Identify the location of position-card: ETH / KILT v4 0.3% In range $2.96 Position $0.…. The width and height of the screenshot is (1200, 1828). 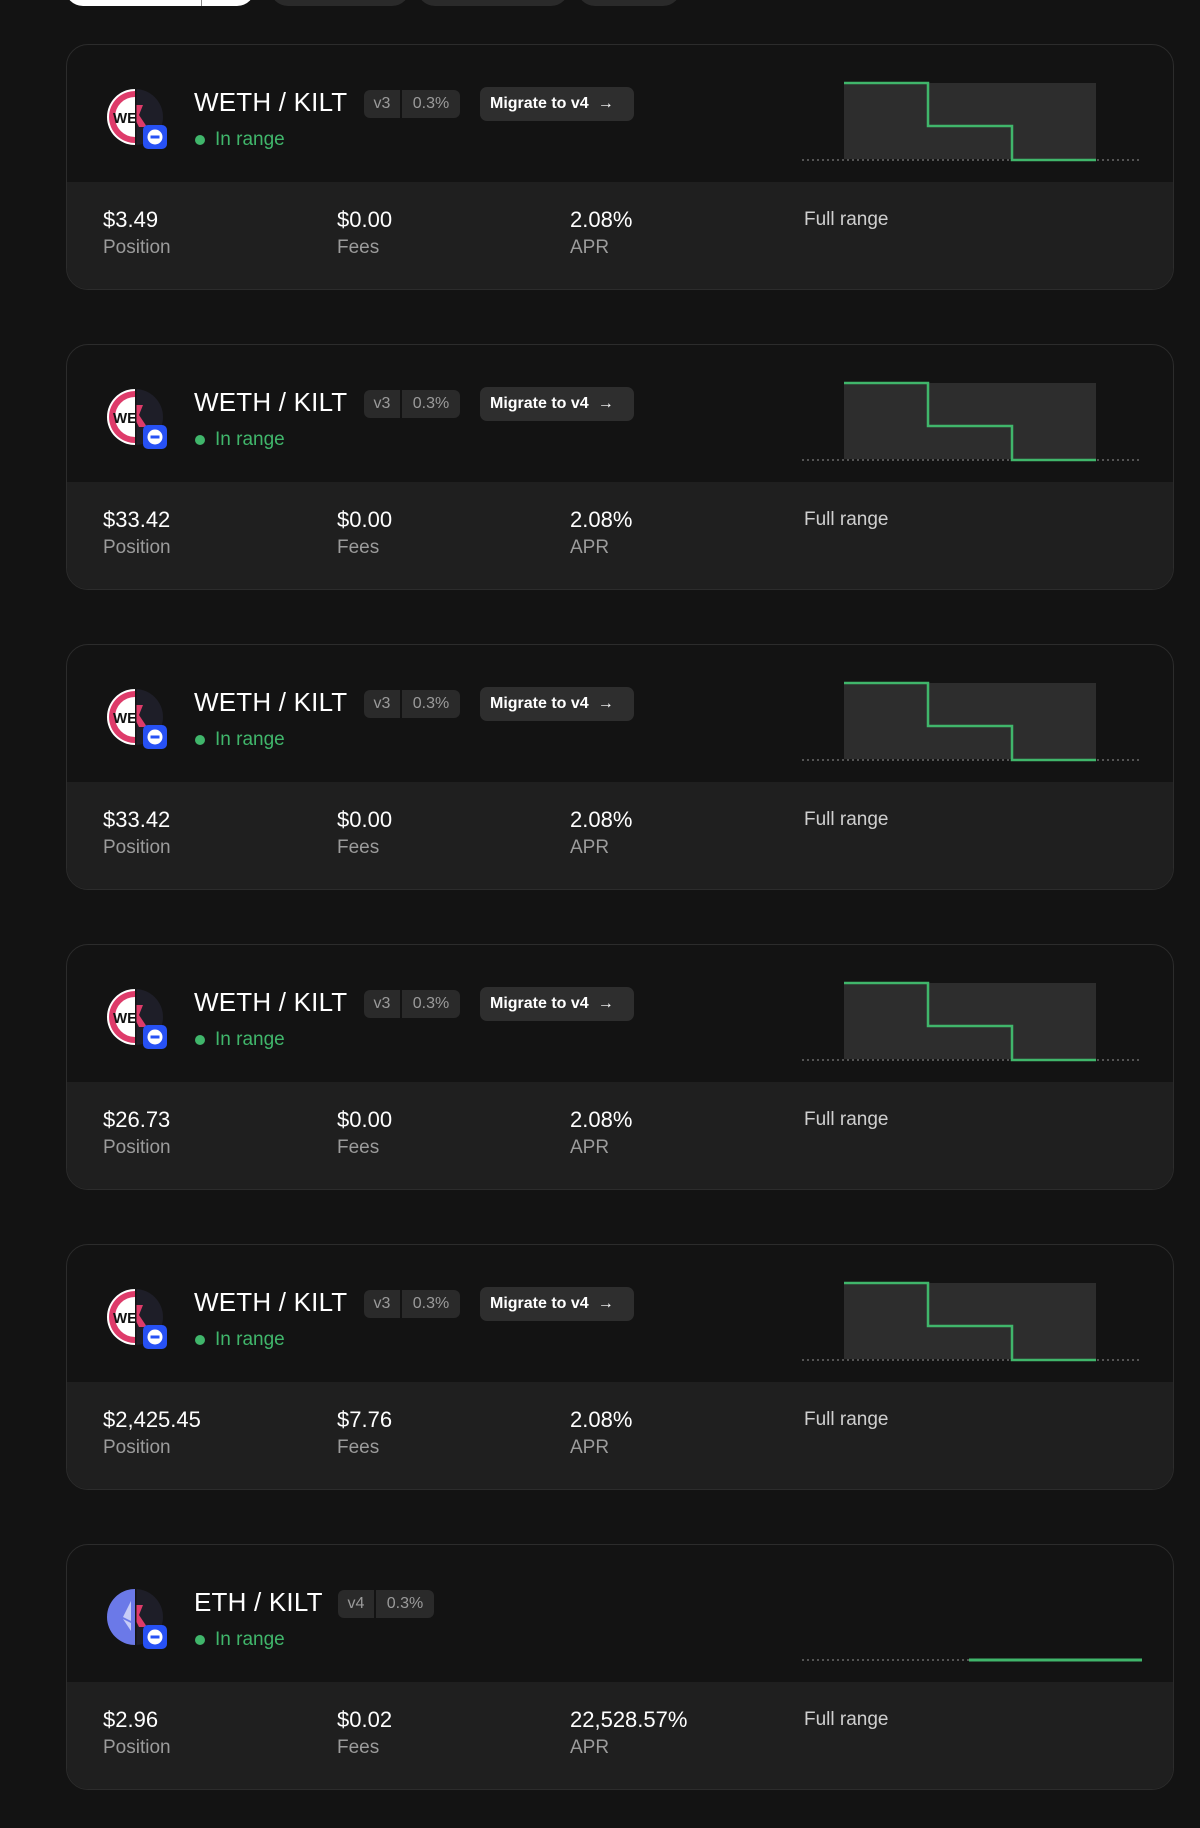
(620, 1667).